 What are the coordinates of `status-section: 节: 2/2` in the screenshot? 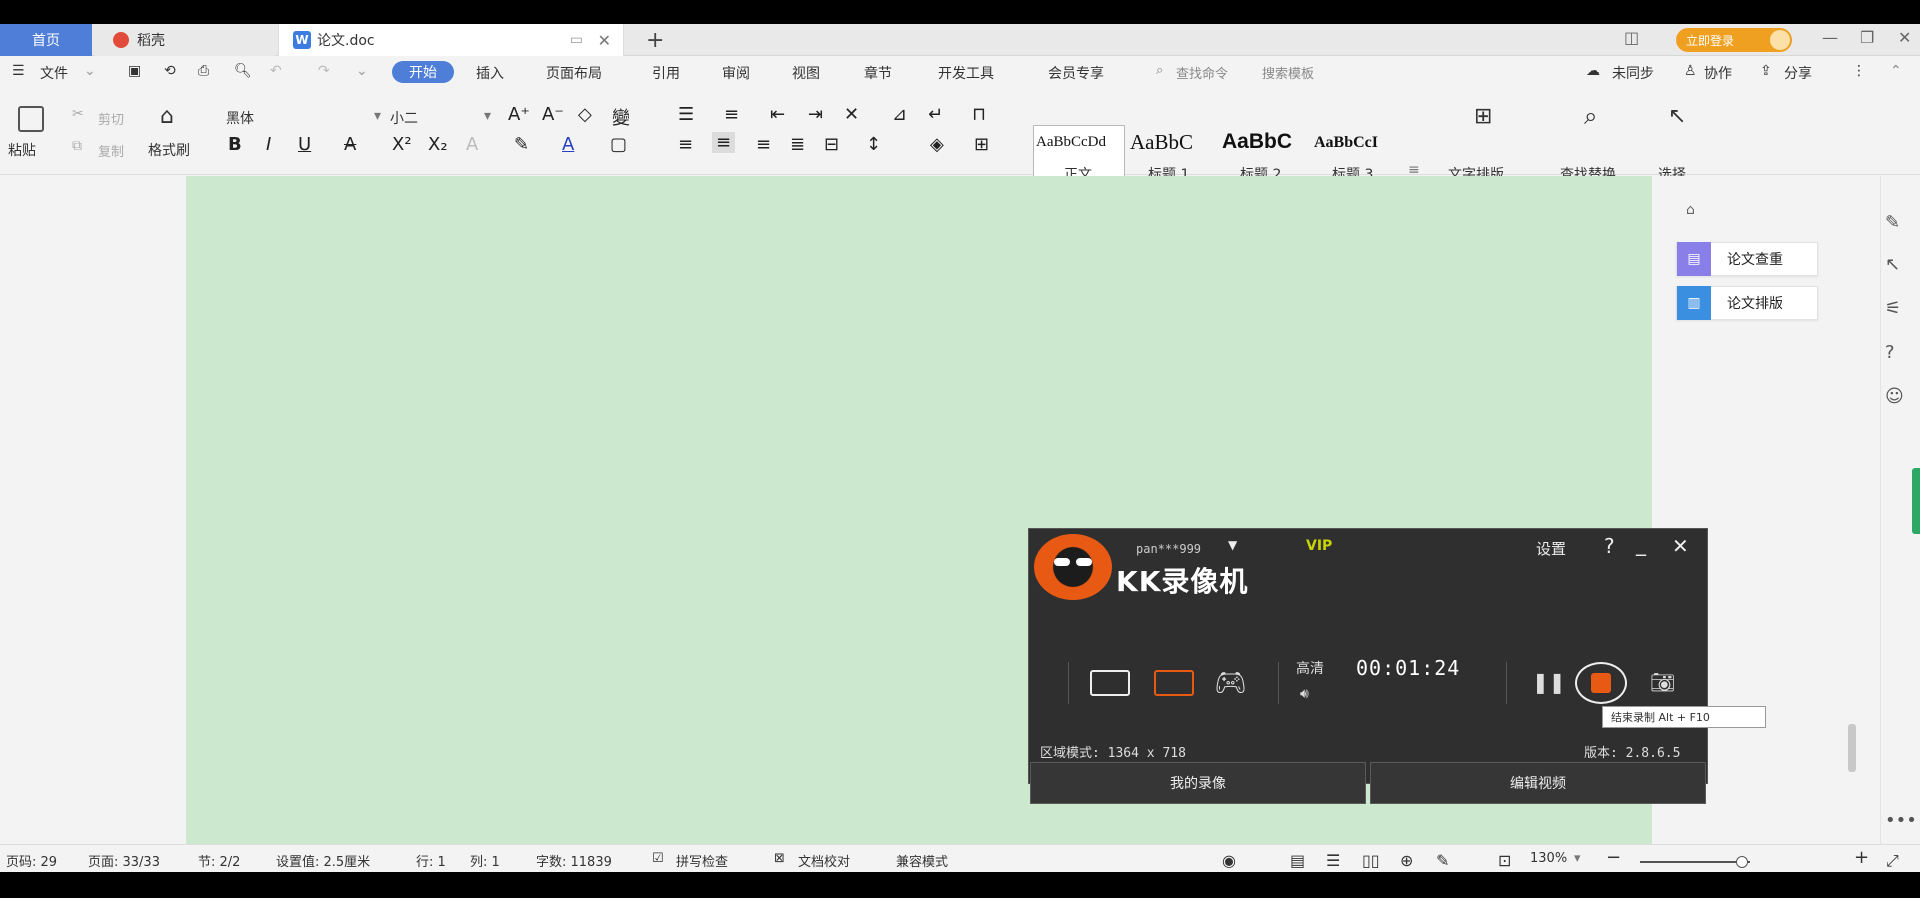 It's located at (219, 860).